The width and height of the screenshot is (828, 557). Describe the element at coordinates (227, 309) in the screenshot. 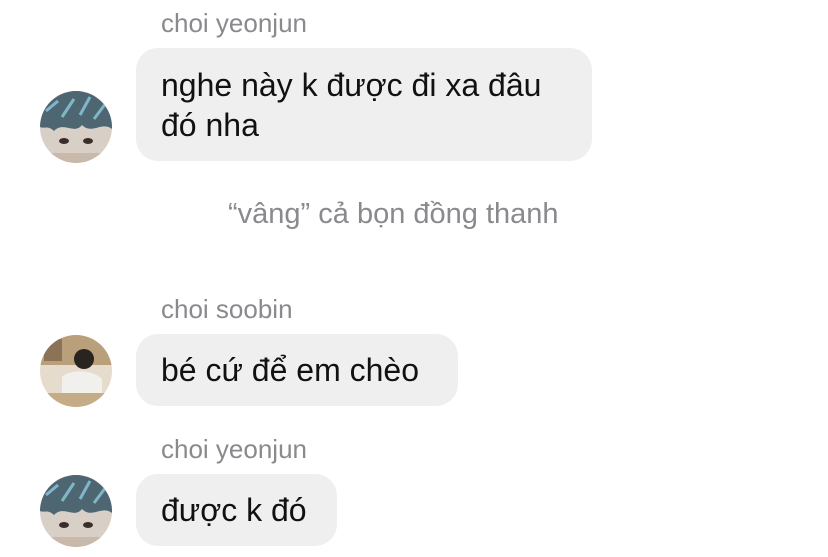

I see `sender-name: choi soobin` at that location.